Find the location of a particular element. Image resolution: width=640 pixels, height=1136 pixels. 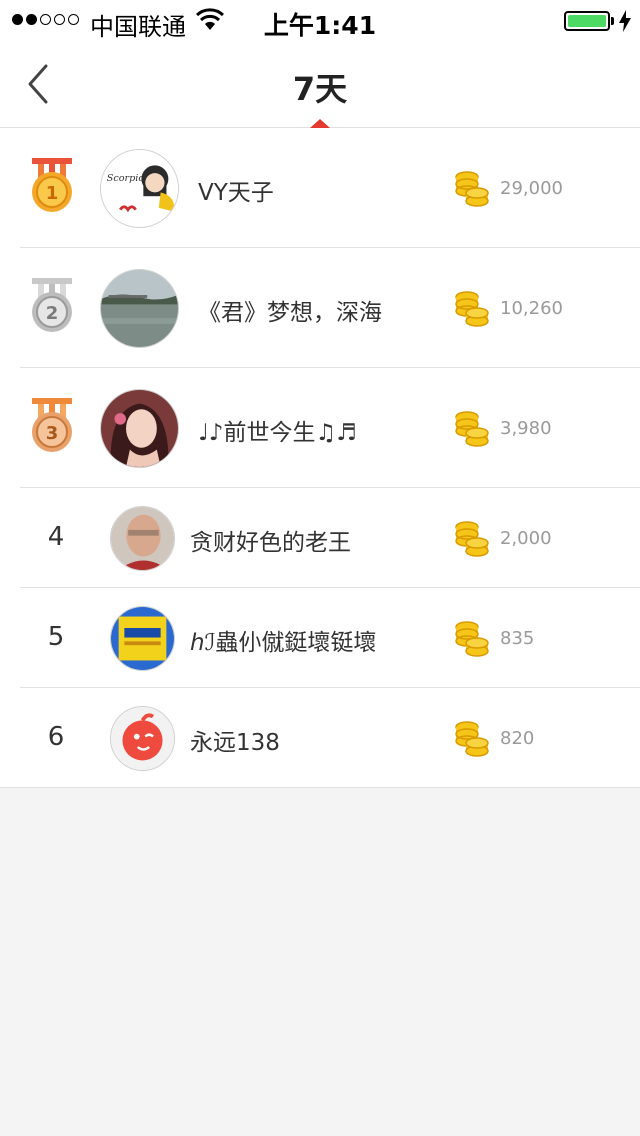

avatar: Scorpio is located at coordinates (139, 188).